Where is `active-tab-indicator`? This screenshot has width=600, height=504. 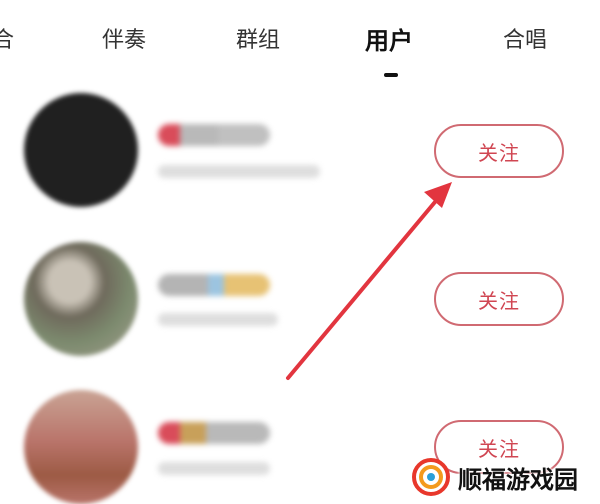
active-tab-indicator is located at coordinates (391, 75).